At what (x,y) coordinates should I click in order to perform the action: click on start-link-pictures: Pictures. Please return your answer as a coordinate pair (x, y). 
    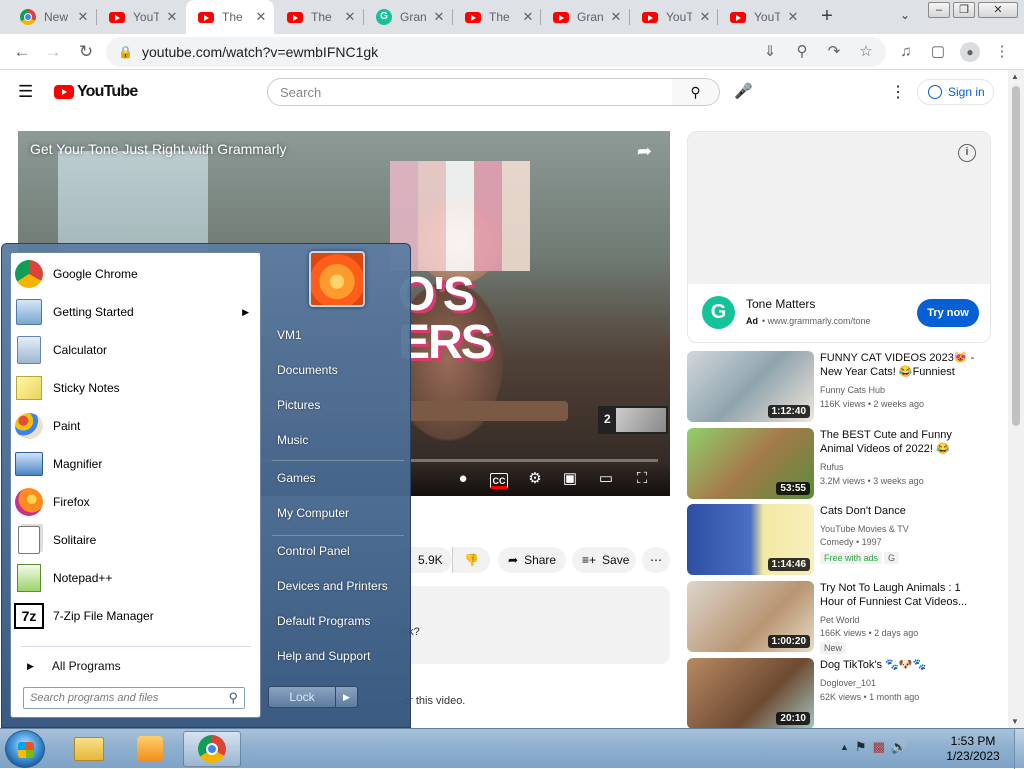
    Looking at the image, I should click on (298, 405).